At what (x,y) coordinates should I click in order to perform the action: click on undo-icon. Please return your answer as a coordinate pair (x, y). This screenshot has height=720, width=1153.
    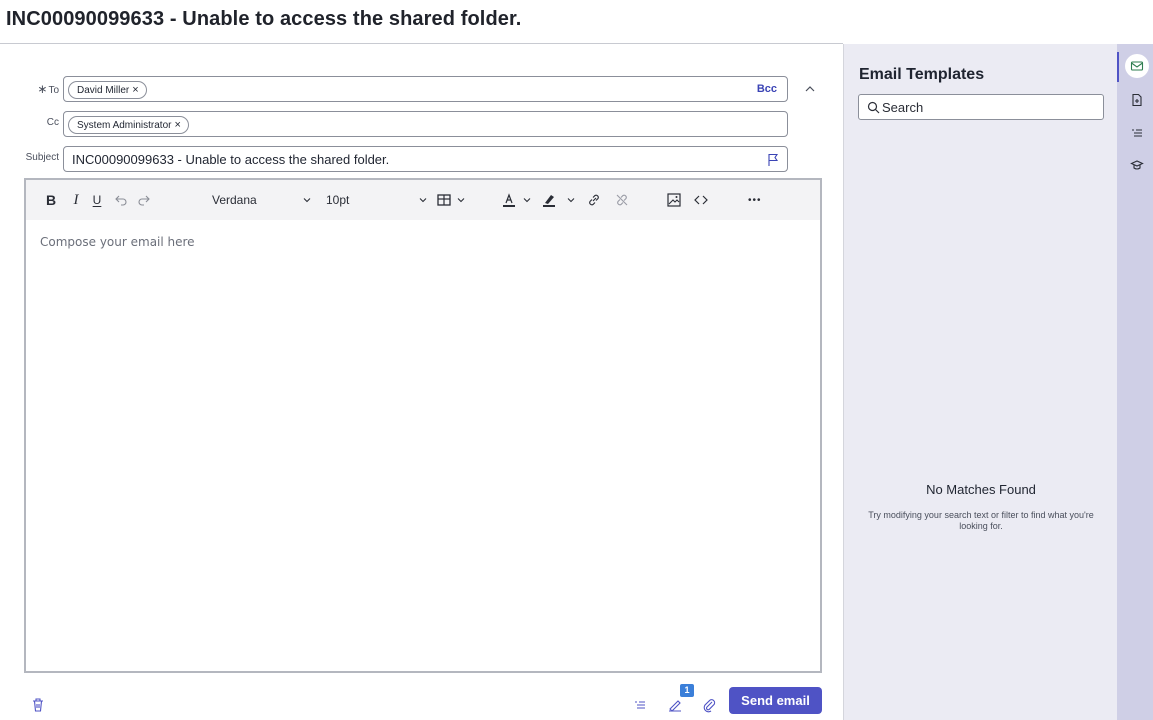
    Looking at the image, I should click on (121, 200).